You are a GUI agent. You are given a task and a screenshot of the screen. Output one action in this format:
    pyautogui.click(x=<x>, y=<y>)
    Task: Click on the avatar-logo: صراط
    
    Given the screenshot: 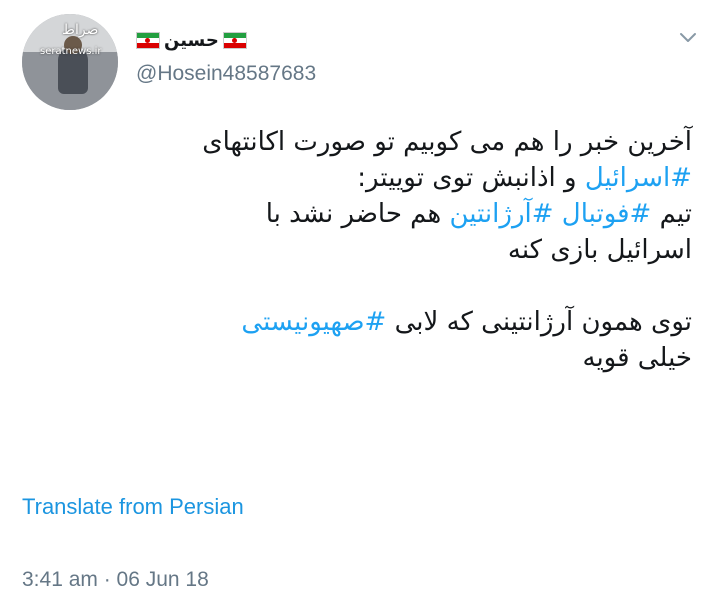 What is the action you would take?
    pyautogui.click(x=80, y=30)
    